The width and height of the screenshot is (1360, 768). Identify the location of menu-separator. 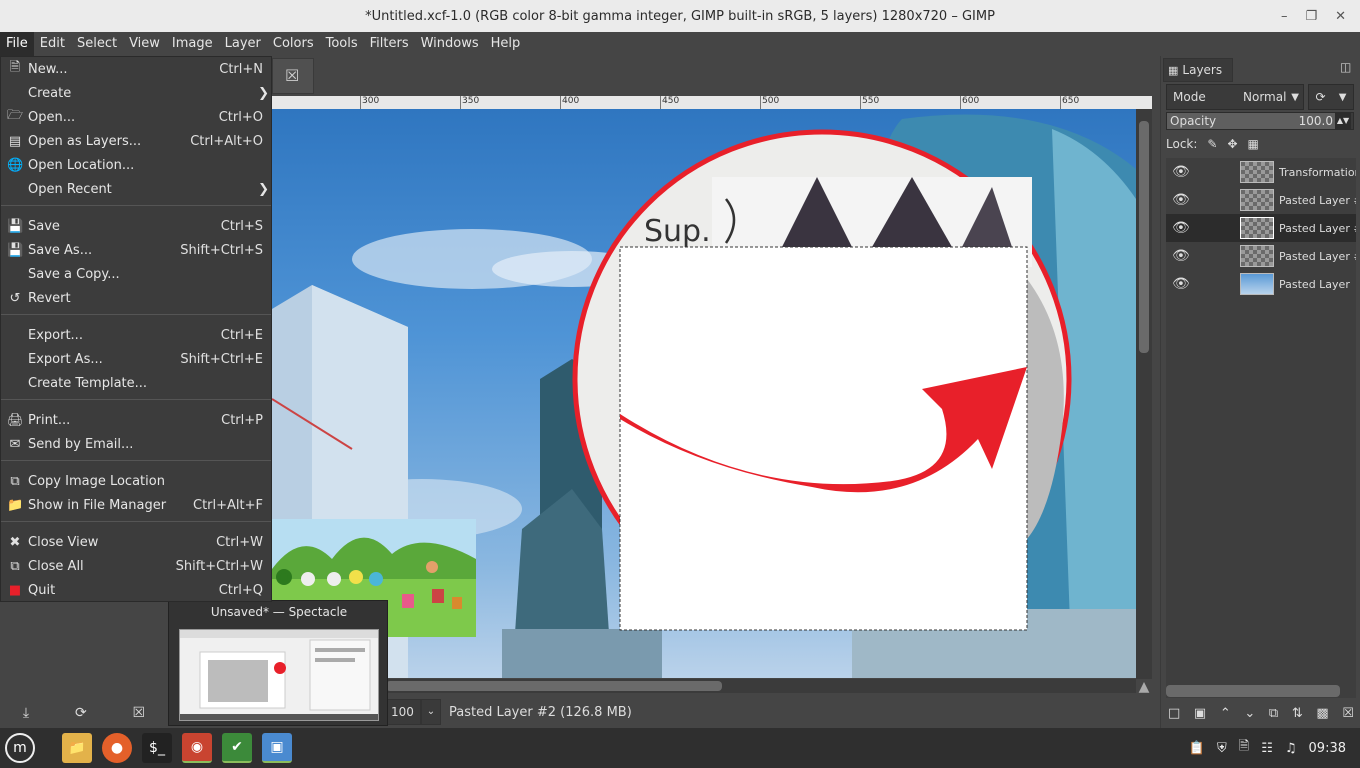
(136, 460).